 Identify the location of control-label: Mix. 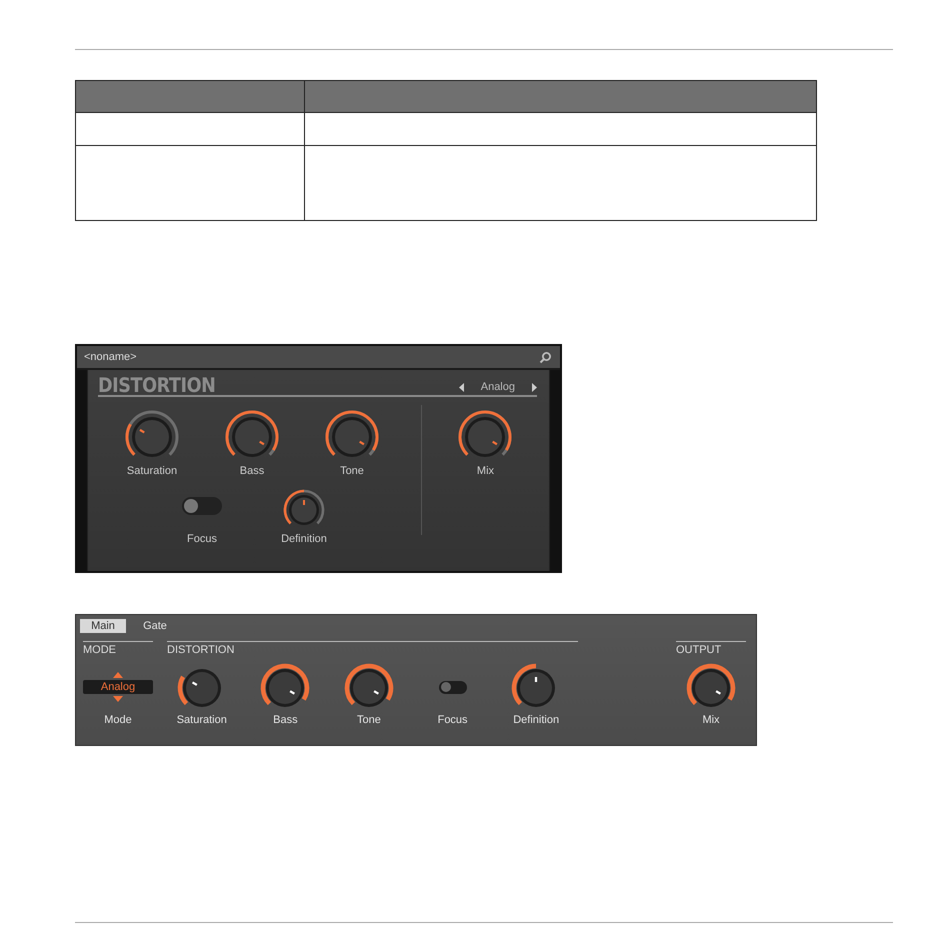
(711, 720).